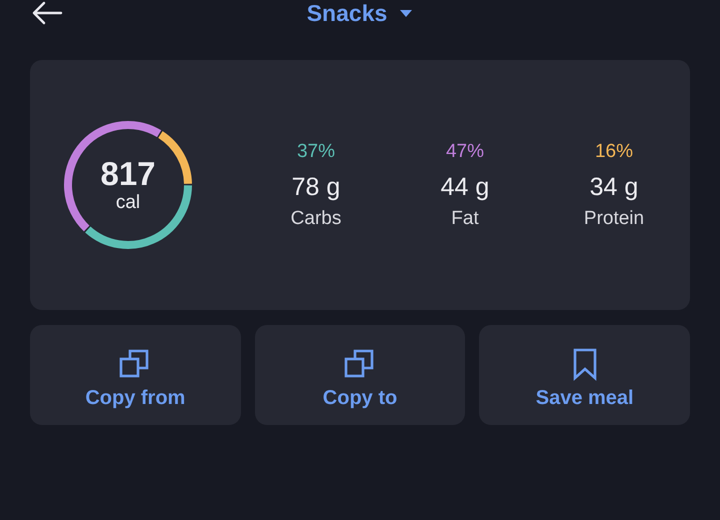 The height and width of the screenshot is (520, 720). What do you see at coordinates (584, 375) in the screenshot?
I see `save-meal-button: Save meal` at bounding box center [584, 375].